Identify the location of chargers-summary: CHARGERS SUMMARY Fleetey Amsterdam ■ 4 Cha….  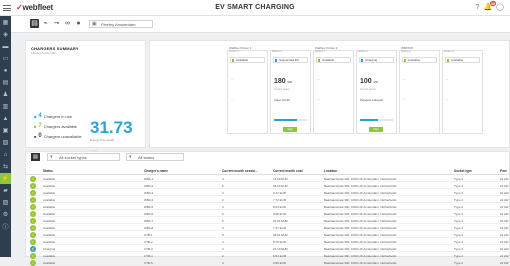
(85, 97).